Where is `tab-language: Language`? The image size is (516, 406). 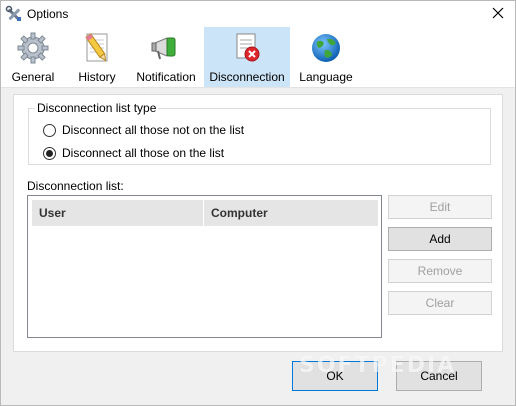
tab-language: Language is located at coordinates (326, 57).